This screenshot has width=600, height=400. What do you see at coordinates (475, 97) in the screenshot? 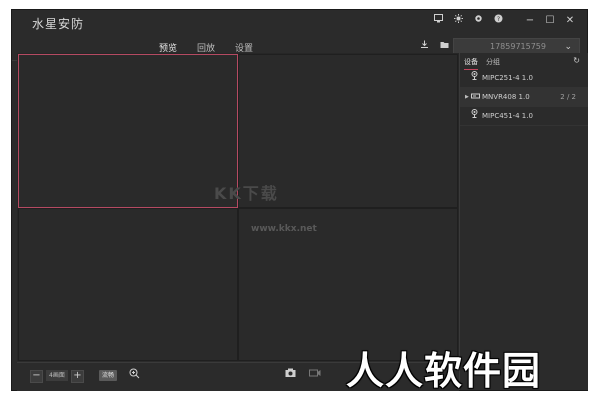
I see `nvr-icon` at bounding box center [475, 97].